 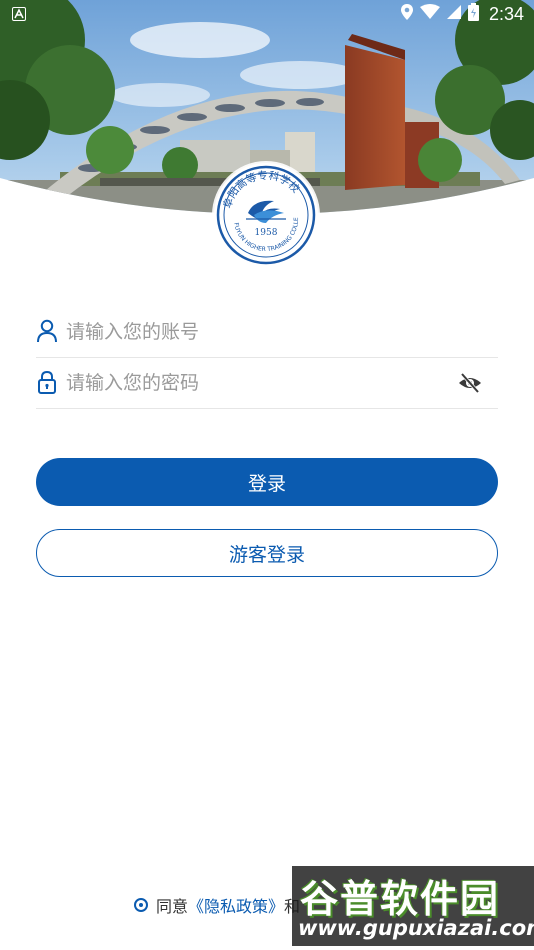 I want to click on logo-year: 1958, so click(x=266, y=233).